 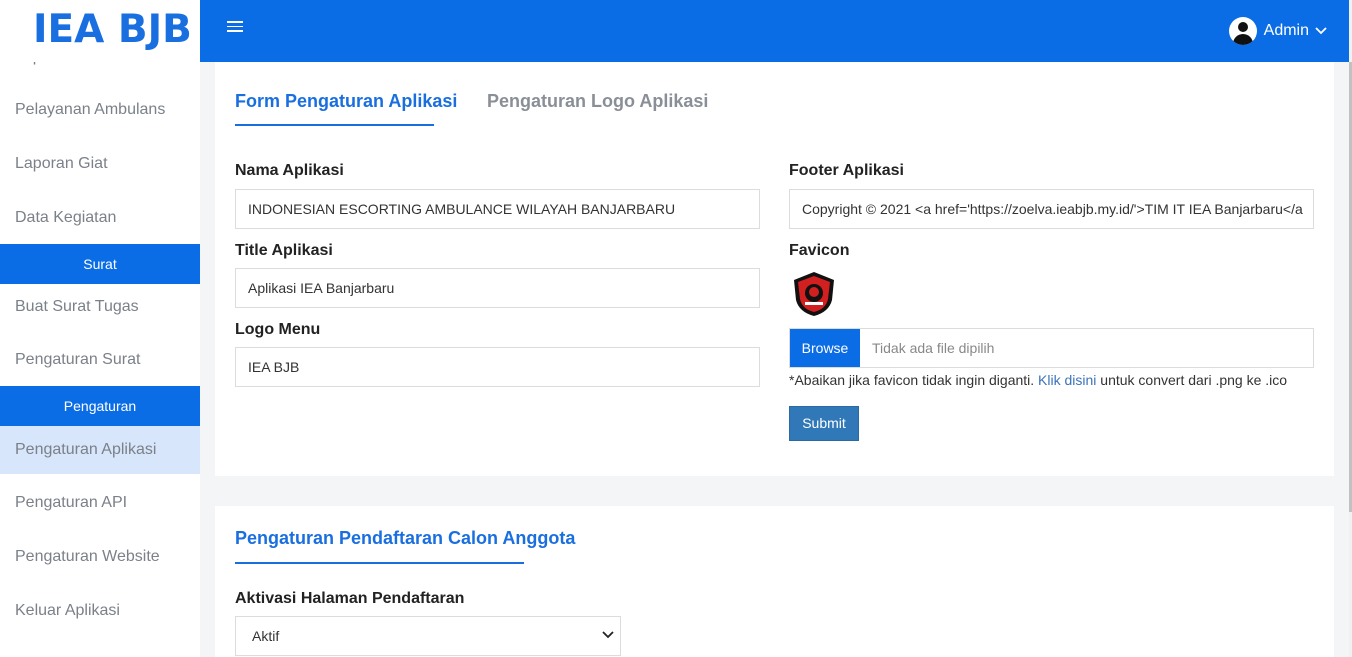 What do you see at coordinates (100, 406) in the screenshot?
I see `sidebar-header-pengaturan: Pengaturan` at bounding box center [100, 406].